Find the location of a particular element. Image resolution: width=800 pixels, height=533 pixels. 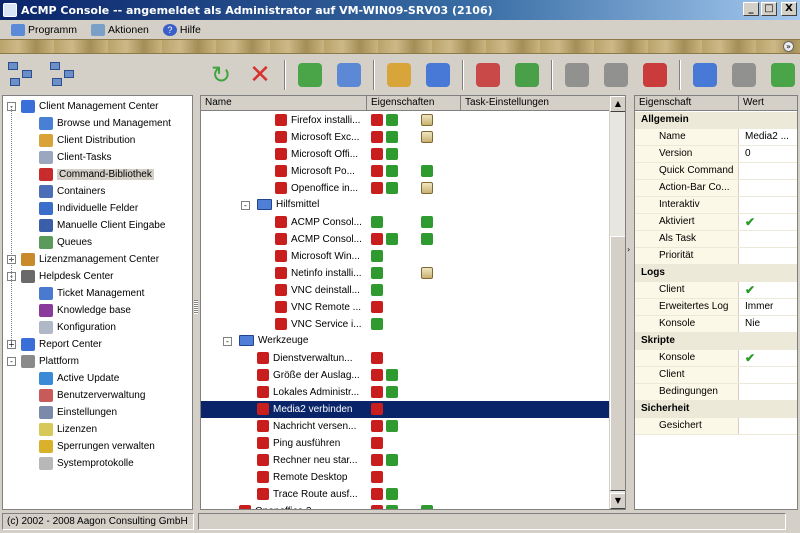

wizard-button is located at coordinates (399, 75).